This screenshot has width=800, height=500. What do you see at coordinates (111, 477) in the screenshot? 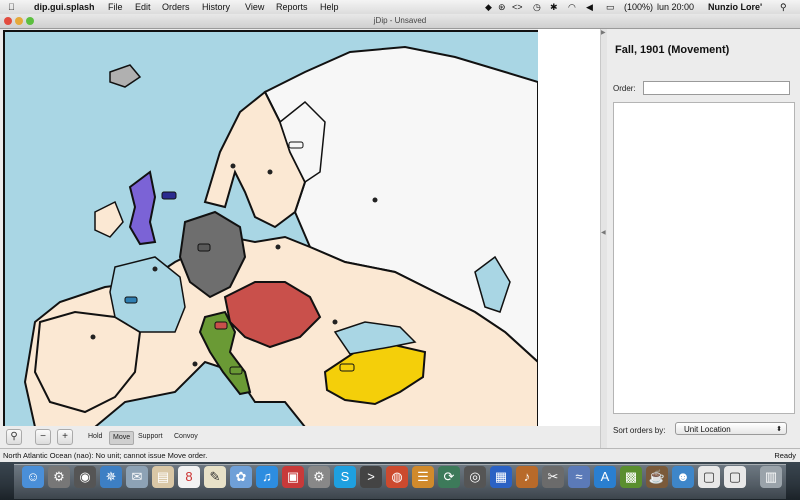
I see `safari-icon: ✵` at bounding box center [111, 477].